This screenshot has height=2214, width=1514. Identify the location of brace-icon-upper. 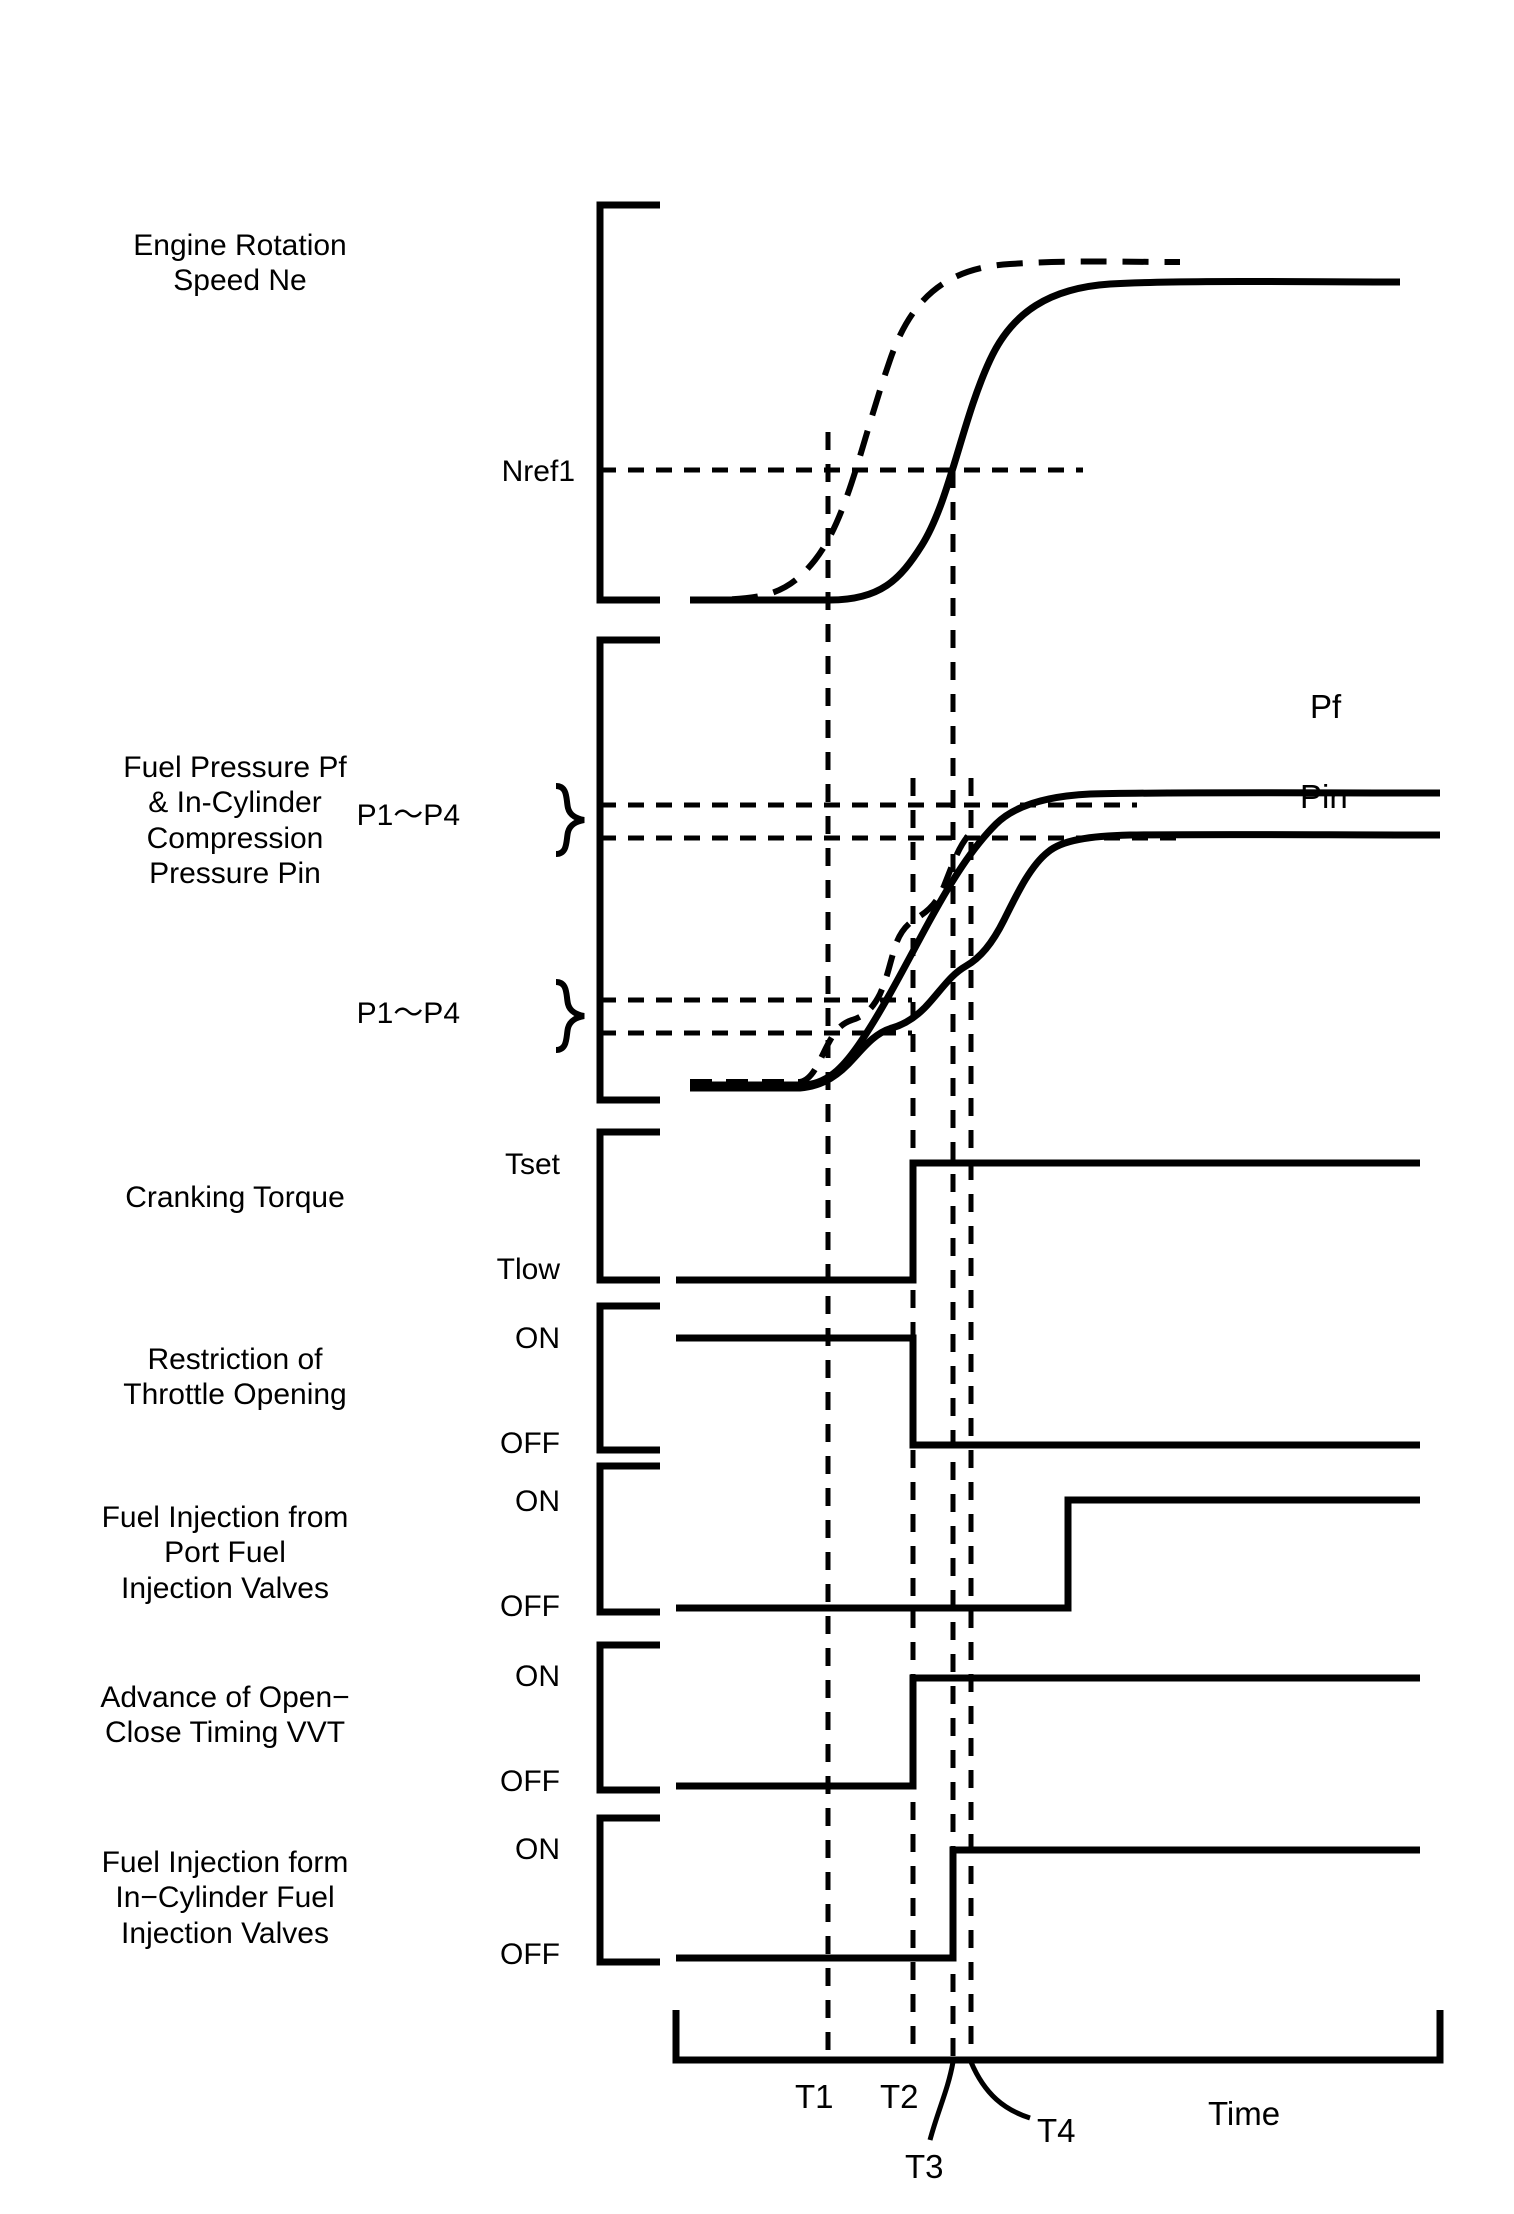
(570, 820).